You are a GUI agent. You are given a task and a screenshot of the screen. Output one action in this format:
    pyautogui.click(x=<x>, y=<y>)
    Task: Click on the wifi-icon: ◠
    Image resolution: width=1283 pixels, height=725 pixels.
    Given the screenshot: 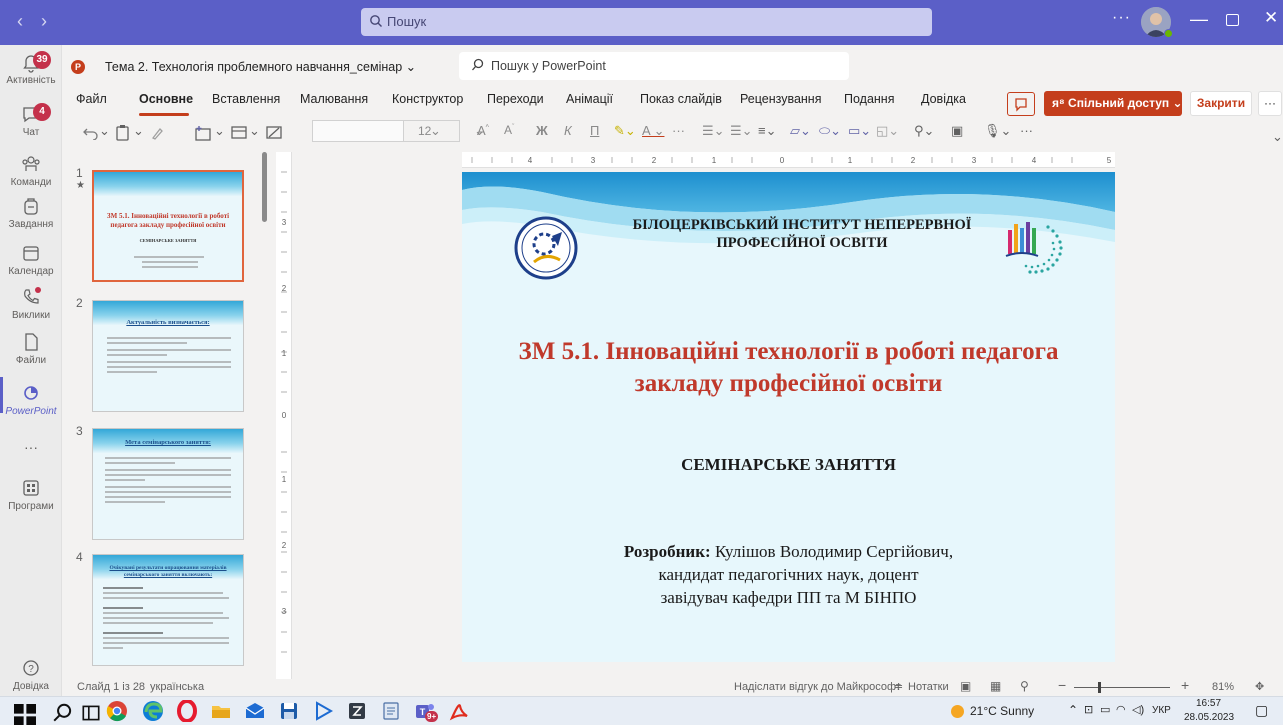 What is the action you would take?
    pyautogui.click(x=1121, y=709)
    